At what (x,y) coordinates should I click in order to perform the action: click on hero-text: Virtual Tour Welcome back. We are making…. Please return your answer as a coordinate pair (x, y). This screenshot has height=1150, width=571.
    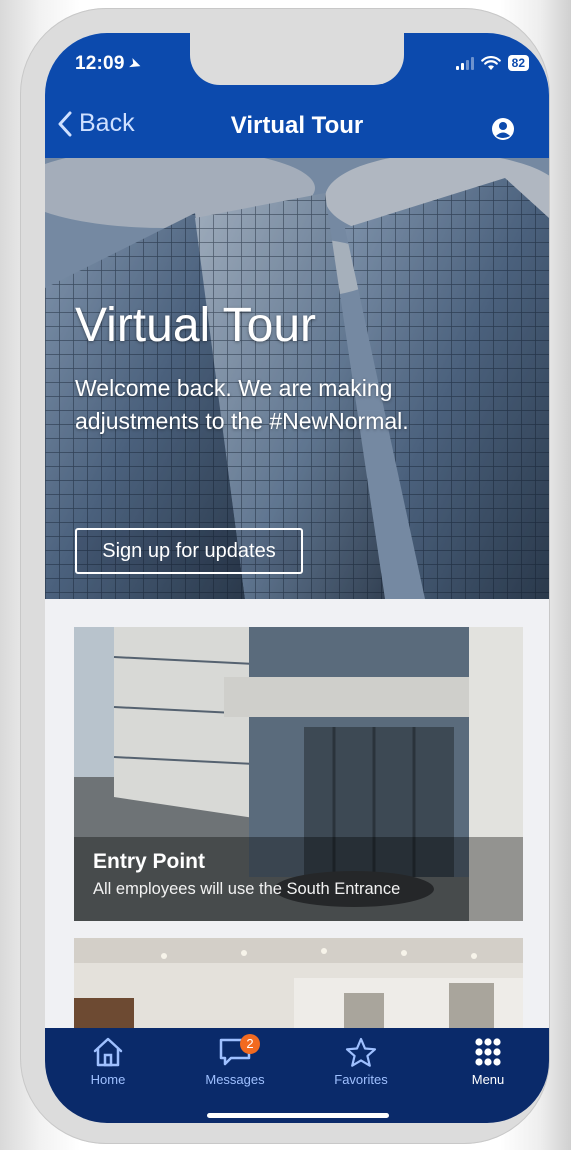
    Looking at the image, I should click on (285, 368).